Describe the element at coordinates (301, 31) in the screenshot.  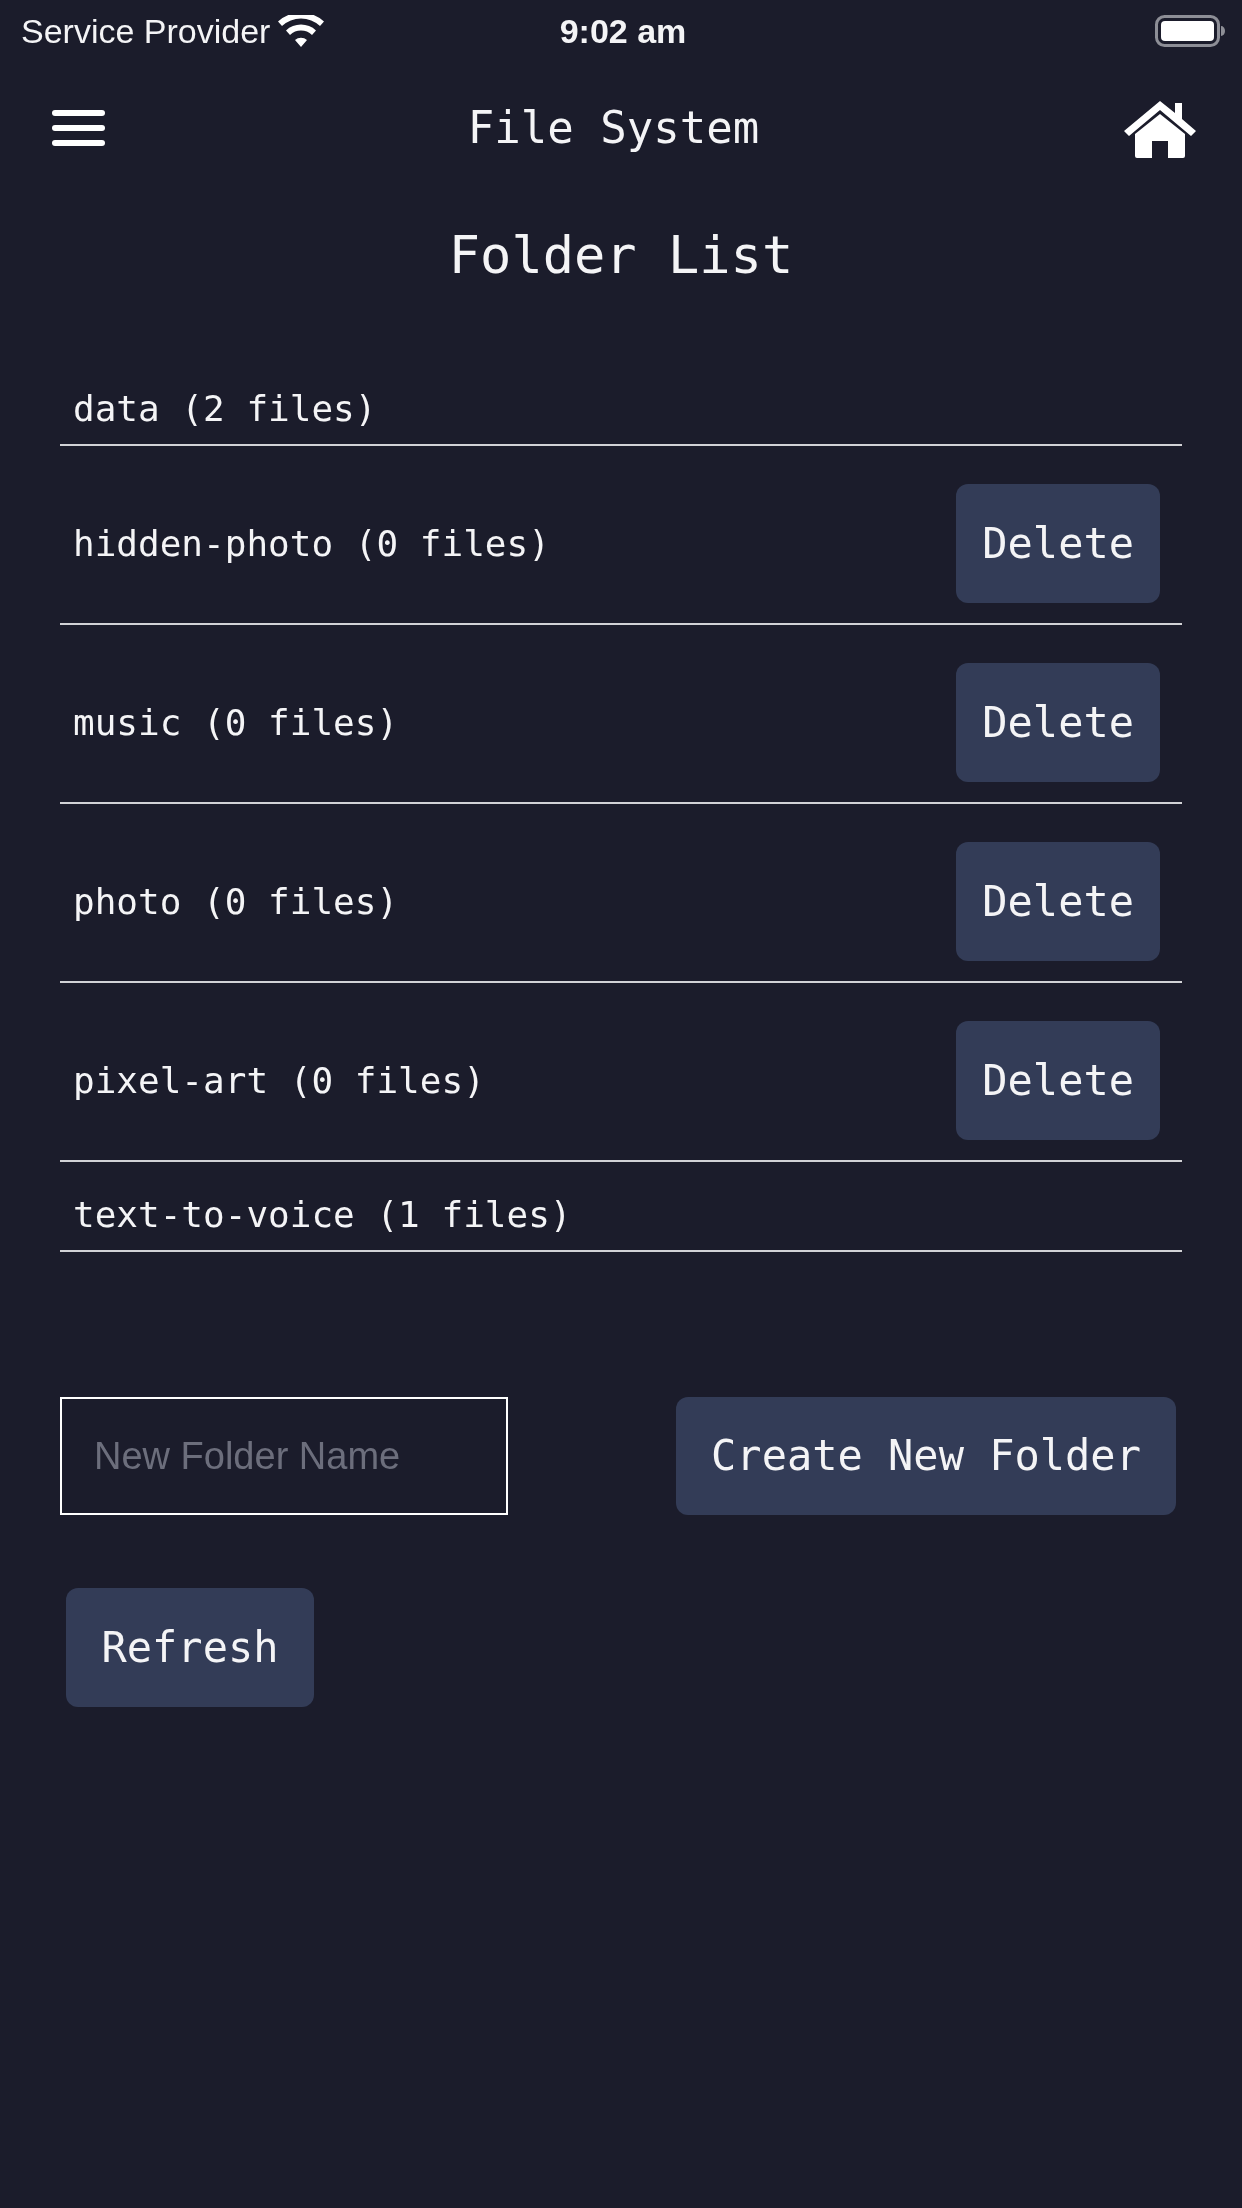
I see `wifi-icon` at that location.